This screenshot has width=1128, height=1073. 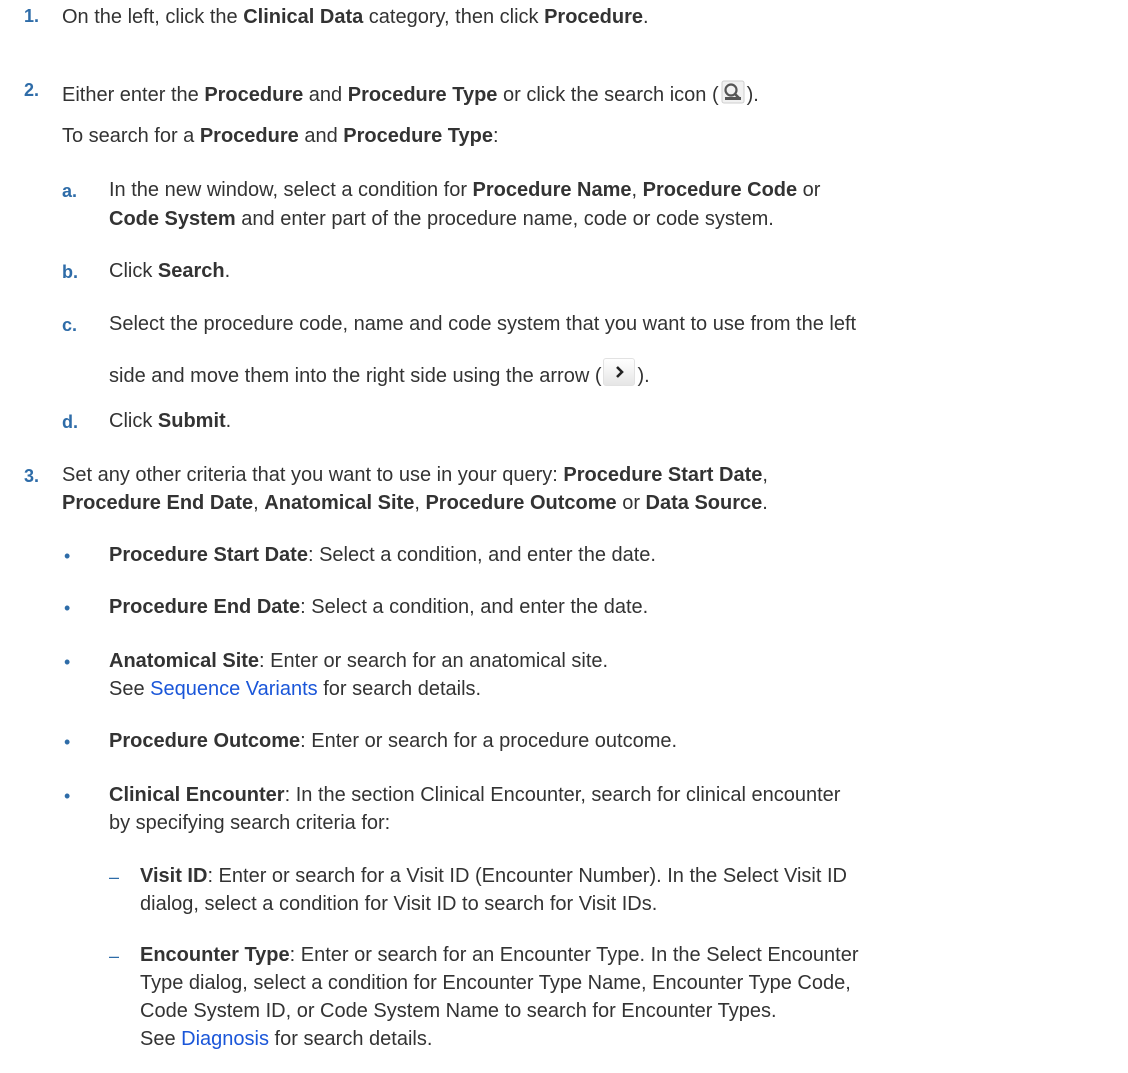 I want to click on step-number: 1., so click(x=32, y=16).